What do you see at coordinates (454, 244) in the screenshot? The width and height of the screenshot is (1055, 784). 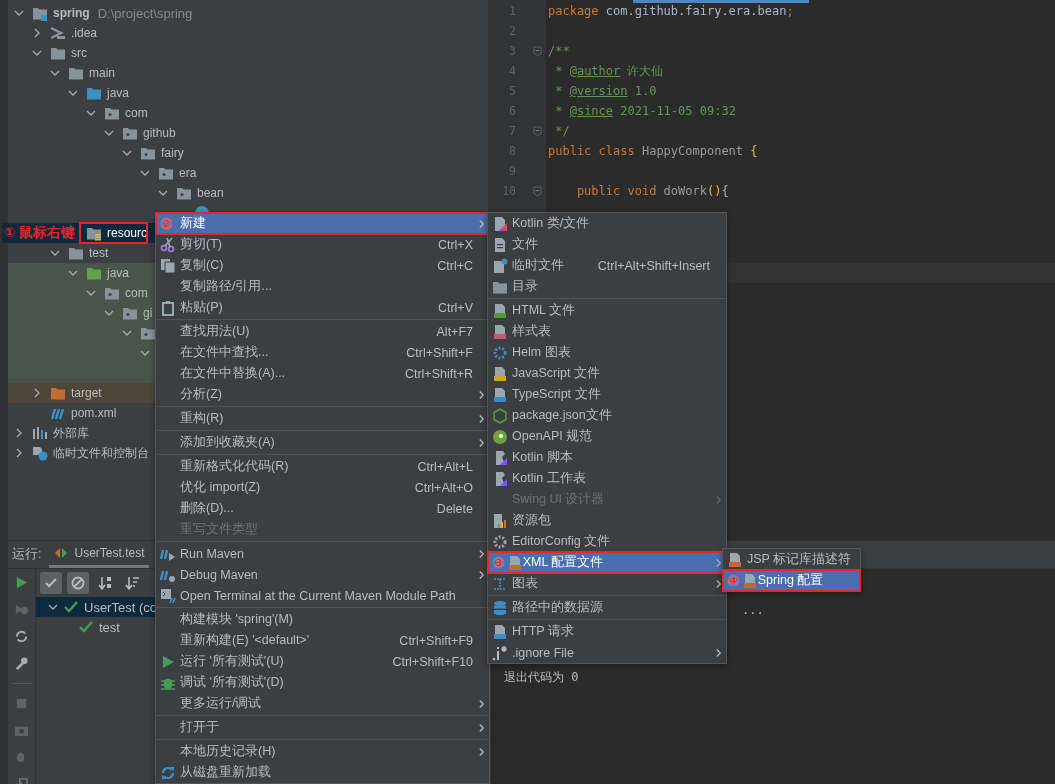 I see `shortcut-label: Ctrl+X` at bounding box center [454, 244].